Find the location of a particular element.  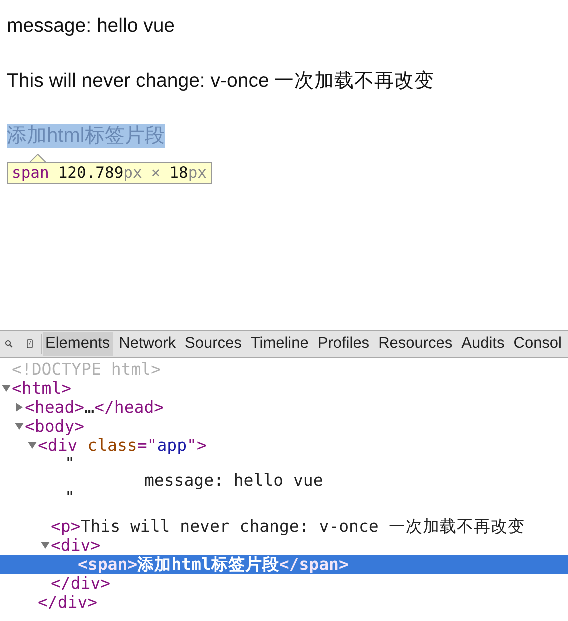

dom-node: <body> is located at coordinates (55, 426).